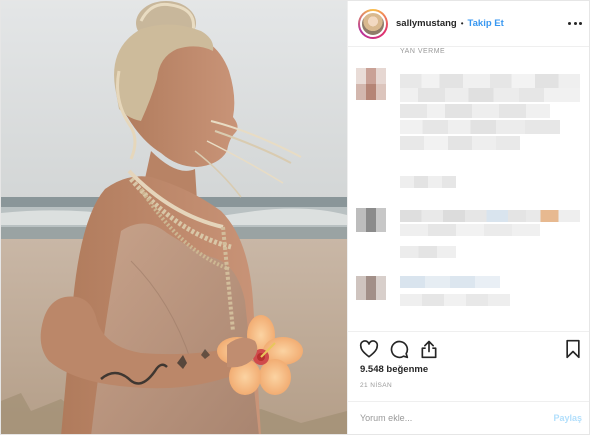 Image resolution: width=590 pixels, height=435 pixels. What do you see at coordinates (394, 369) in the screenshot?
I see `likes-count: 9.548 beğenme` at bounding box center [394, 369].